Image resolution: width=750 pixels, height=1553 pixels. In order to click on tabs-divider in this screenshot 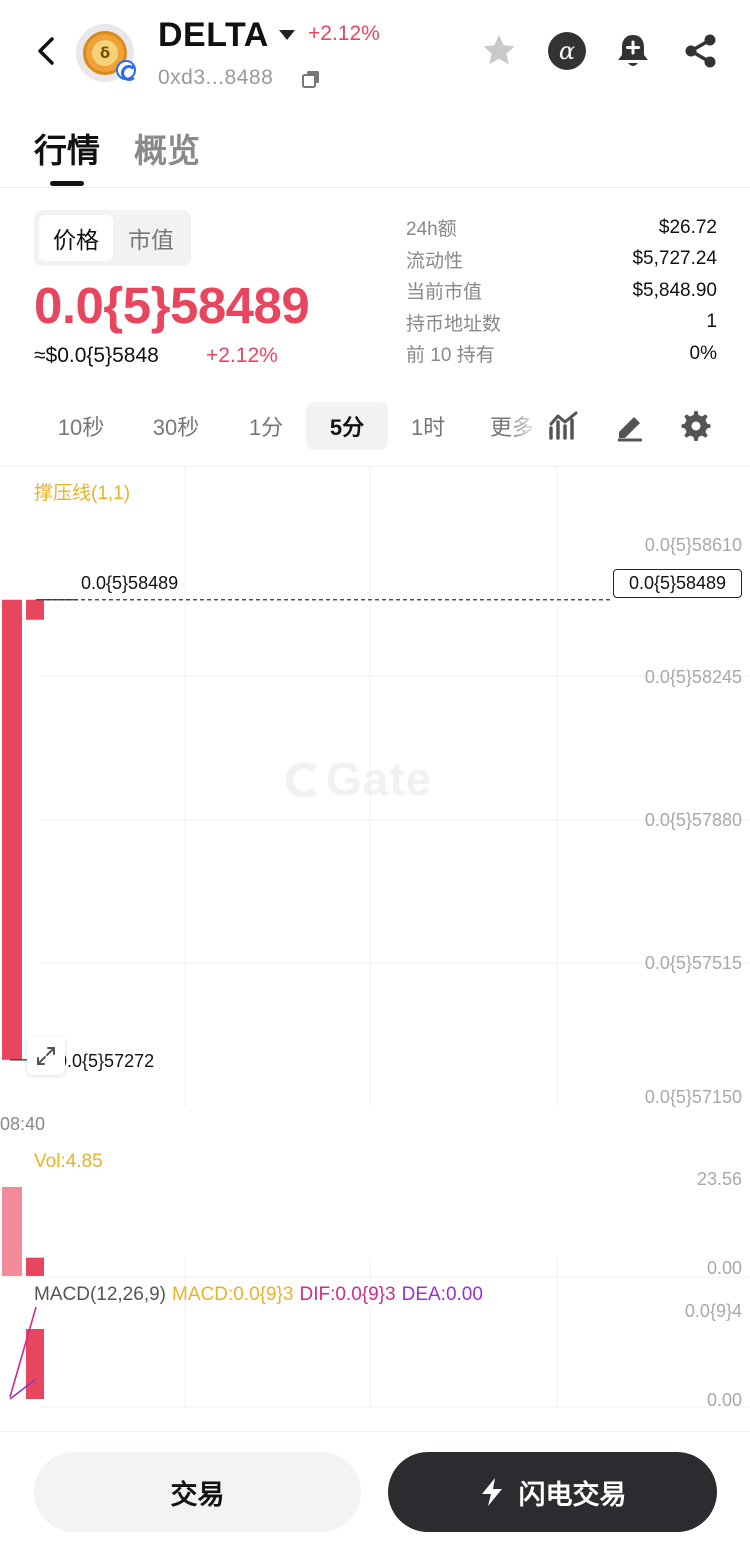, I will do `click(375, 187)`.